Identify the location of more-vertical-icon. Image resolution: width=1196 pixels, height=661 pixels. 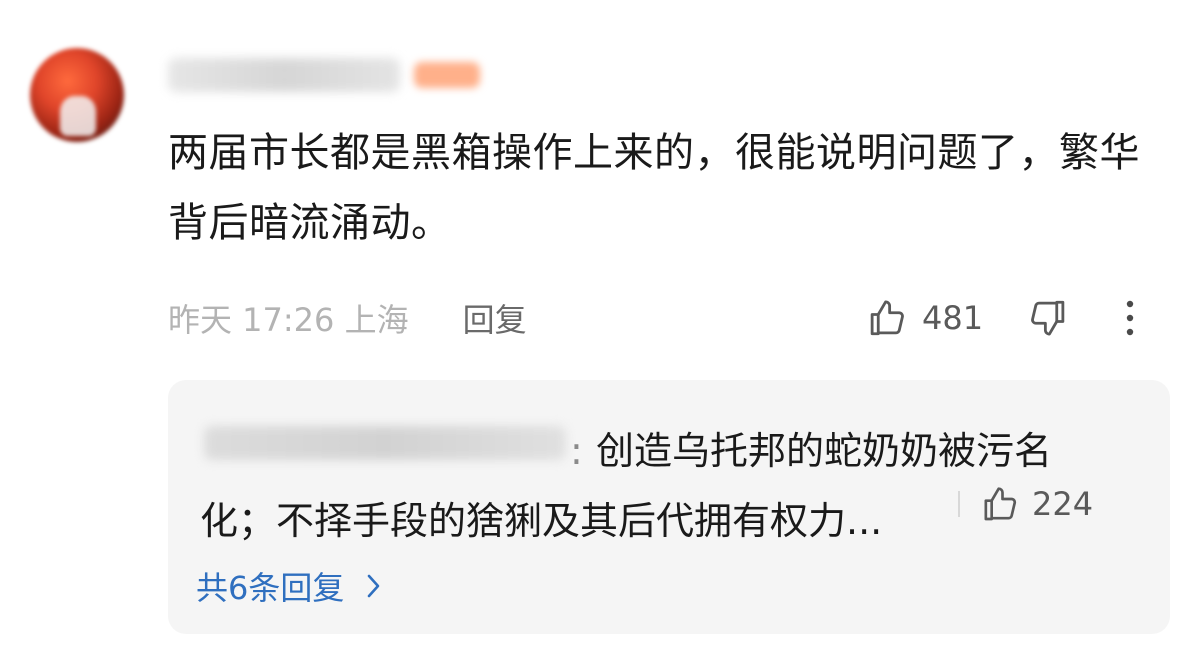
(1130, 318).